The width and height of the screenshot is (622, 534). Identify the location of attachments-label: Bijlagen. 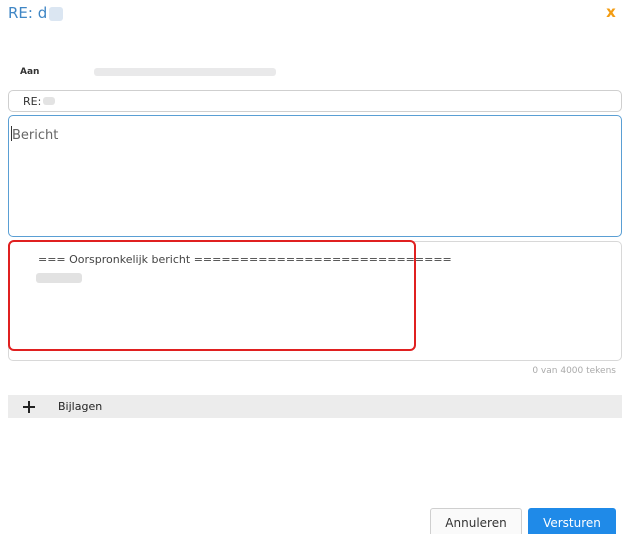
(80, 406).